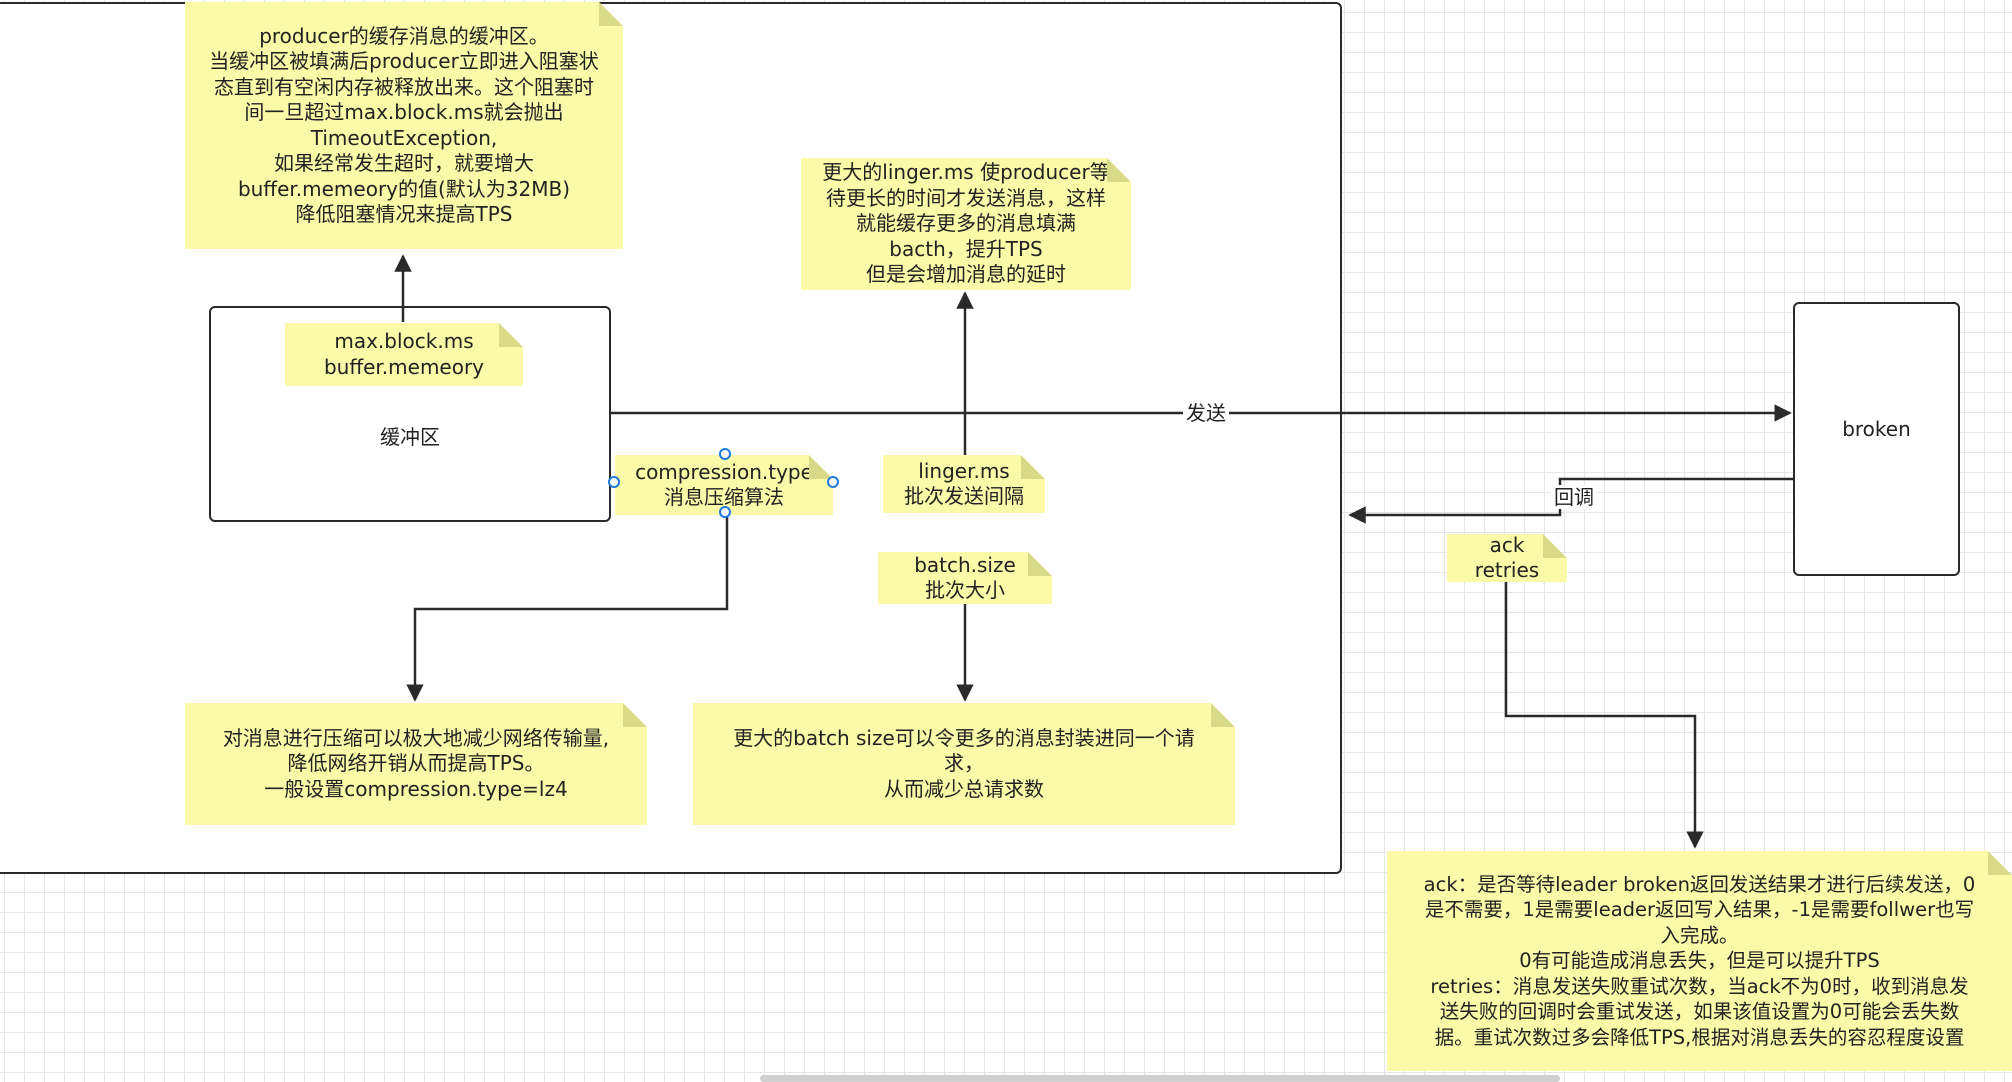 The height and width of the screenshot is (1082, 2012). Describe the element at coordinates (833, 482) in the screenshot. I see `selection-handle-right` at that location.